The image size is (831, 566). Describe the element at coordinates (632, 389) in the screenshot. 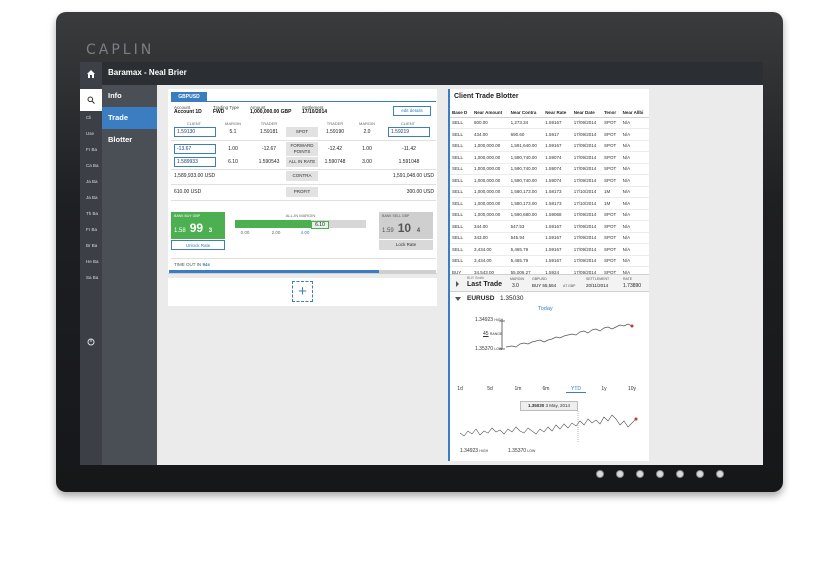

I see `period-tab-10y: 10y` at that location.